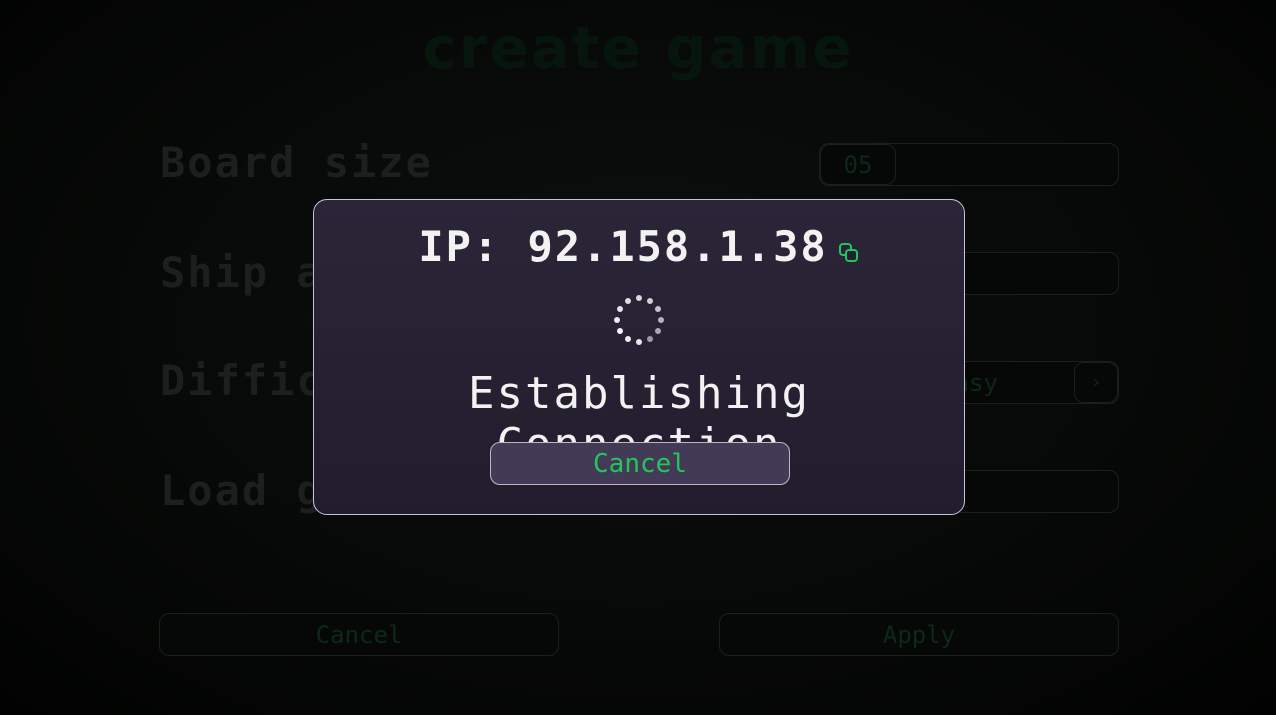  Describe the element at coordinates (639, 320) in the screenshot. I see `loading-spinner-icon` at that location.